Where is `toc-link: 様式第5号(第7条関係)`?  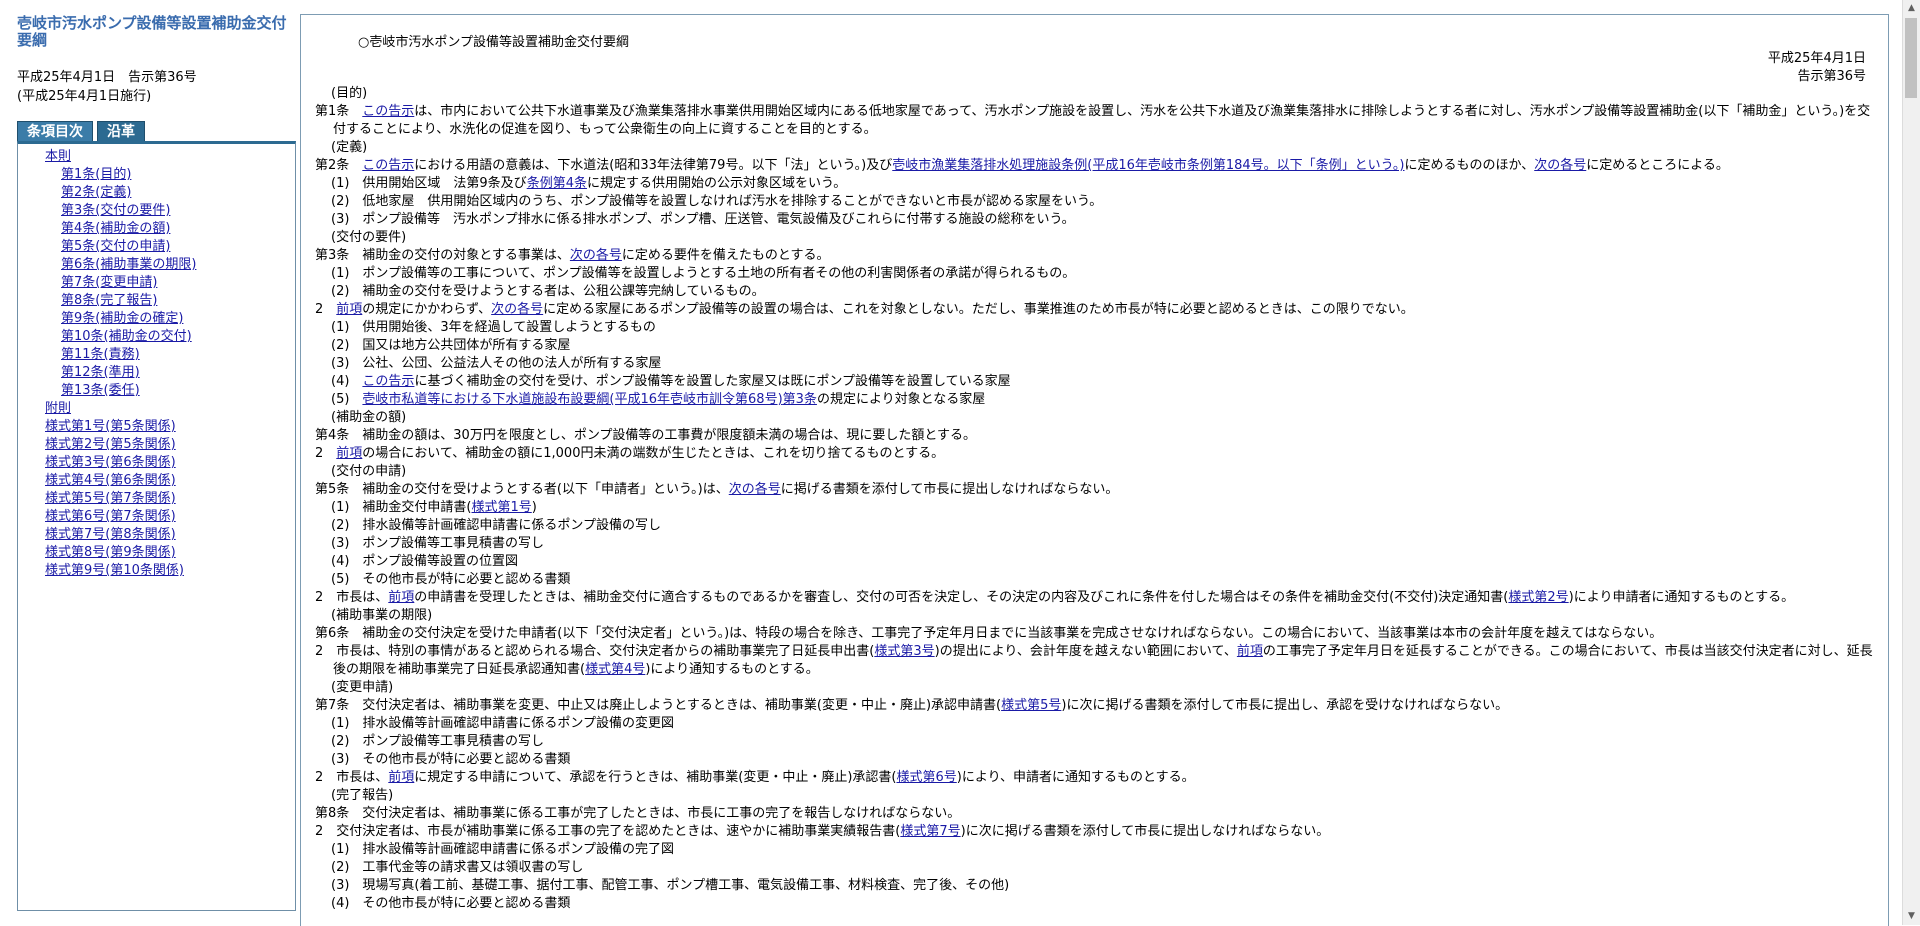
toc-link: 様式第5号(第7条関係) is located at coordinates (110, 498).